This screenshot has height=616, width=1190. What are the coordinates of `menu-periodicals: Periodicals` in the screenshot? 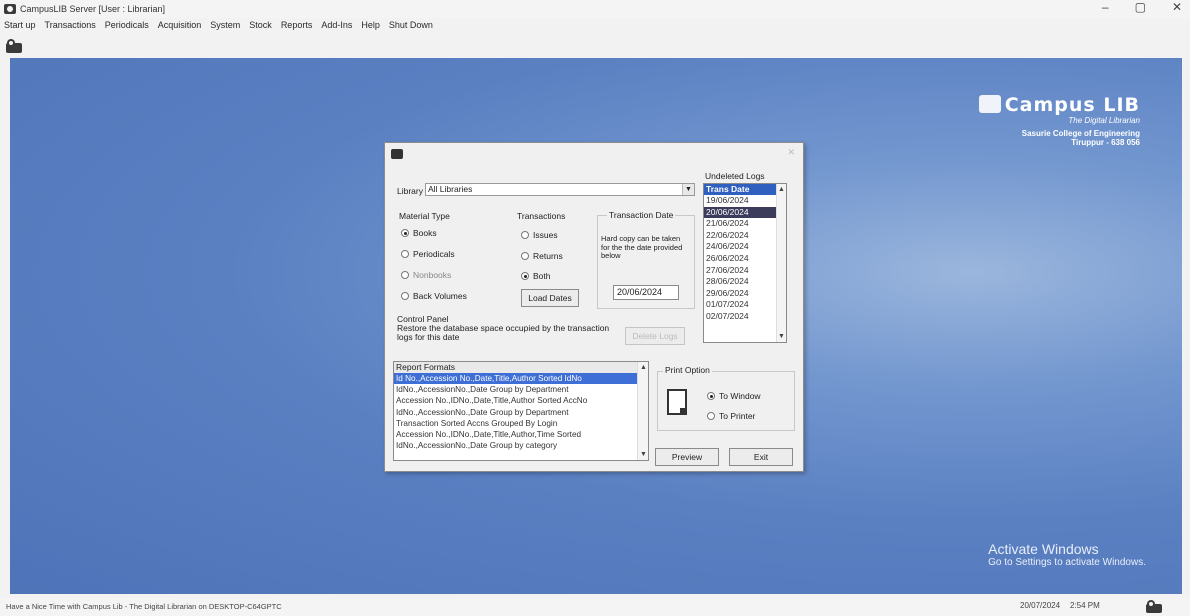 It's located at (127, 27).